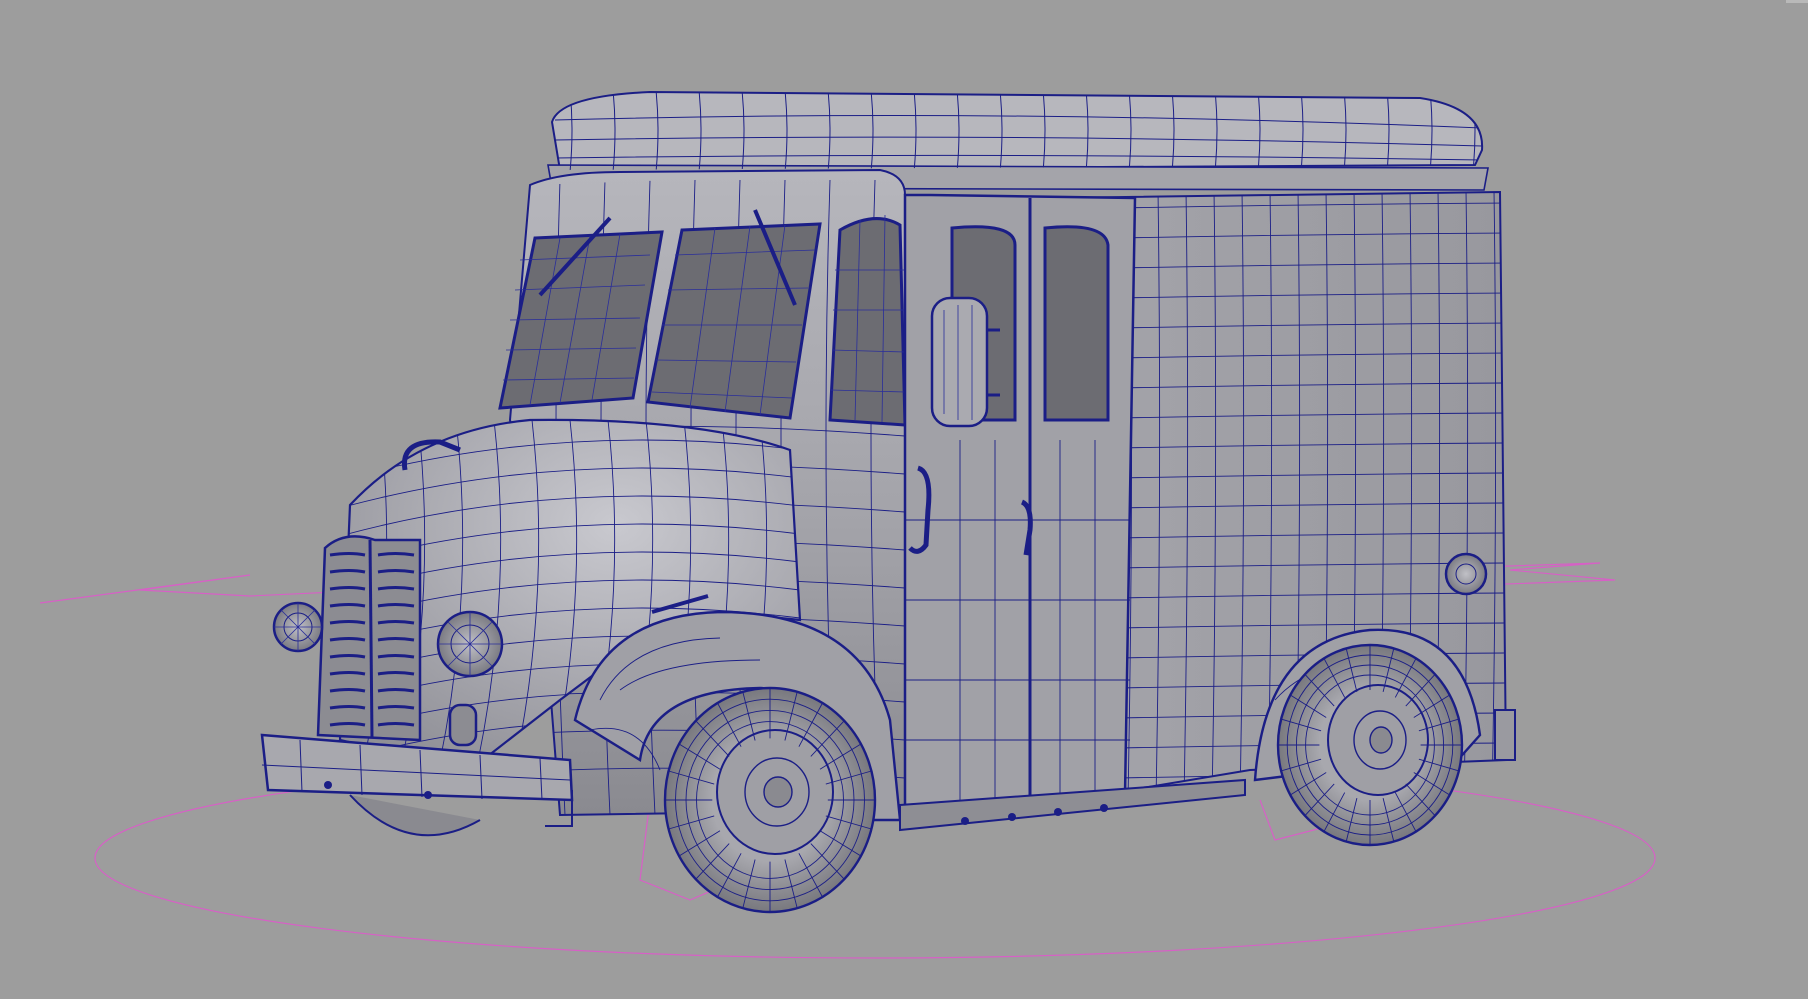 This screenshot has height=999, width=1808. Describe the element at coordinates (415, 815) in the screenshot. I see `front-left-wheel` at that location.